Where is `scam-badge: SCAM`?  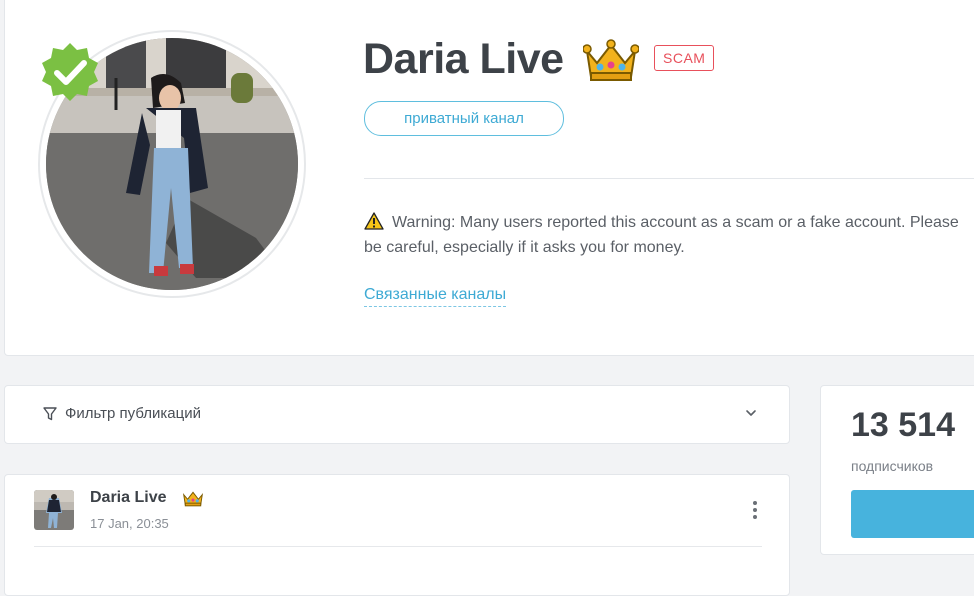
scam-badge: SCAM is located at coordinates (684, 58).